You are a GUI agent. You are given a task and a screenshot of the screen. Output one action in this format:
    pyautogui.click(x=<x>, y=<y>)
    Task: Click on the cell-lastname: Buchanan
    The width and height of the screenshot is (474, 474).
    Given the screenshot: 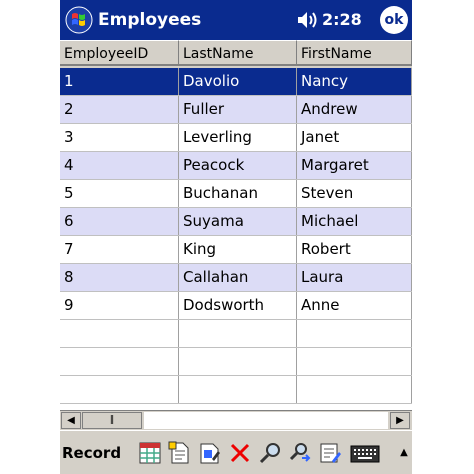 What is the action you would take?
    pyautogui.click(x=238, y=193)
    